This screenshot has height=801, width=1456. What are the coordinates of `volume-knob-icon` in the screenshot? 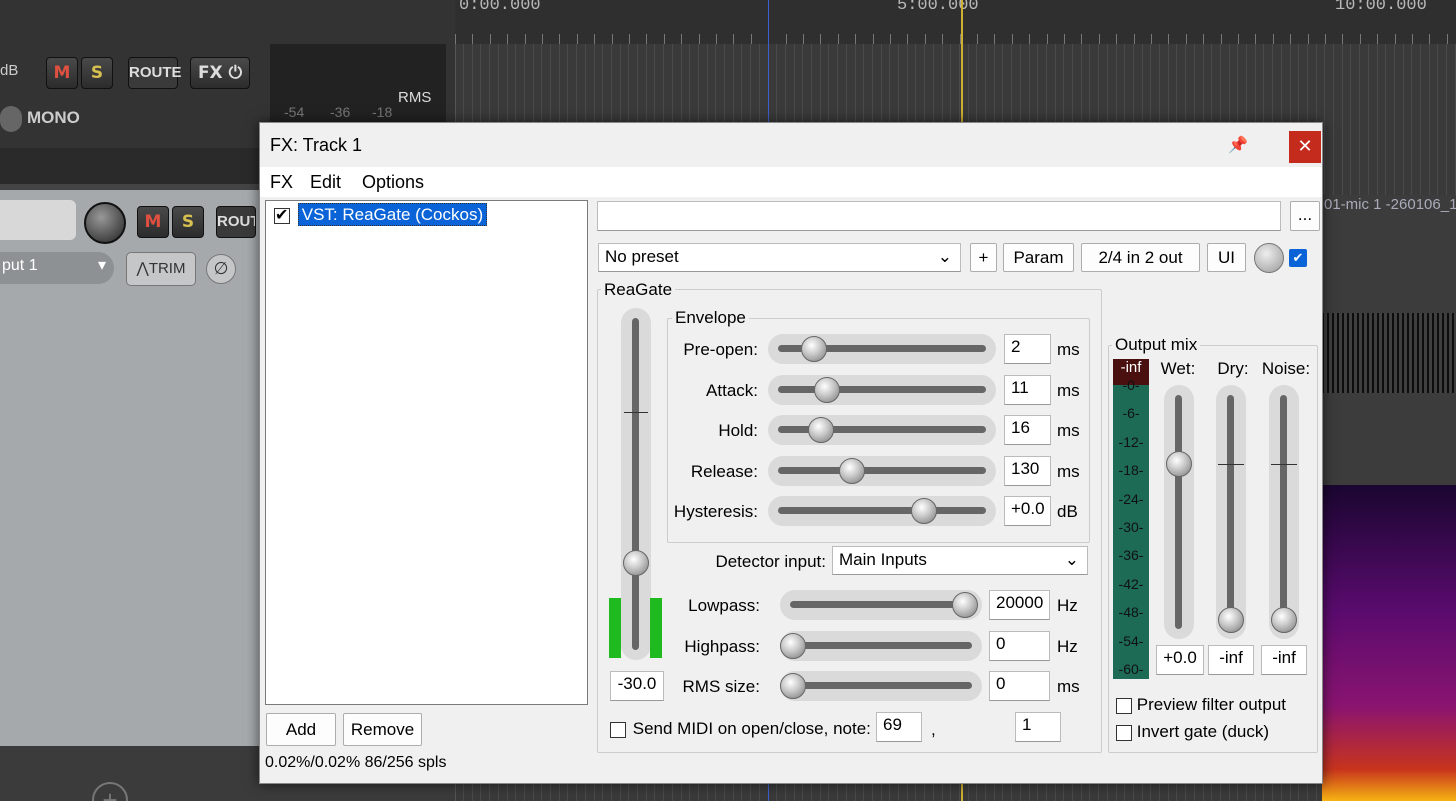 It's located at (105, 223).